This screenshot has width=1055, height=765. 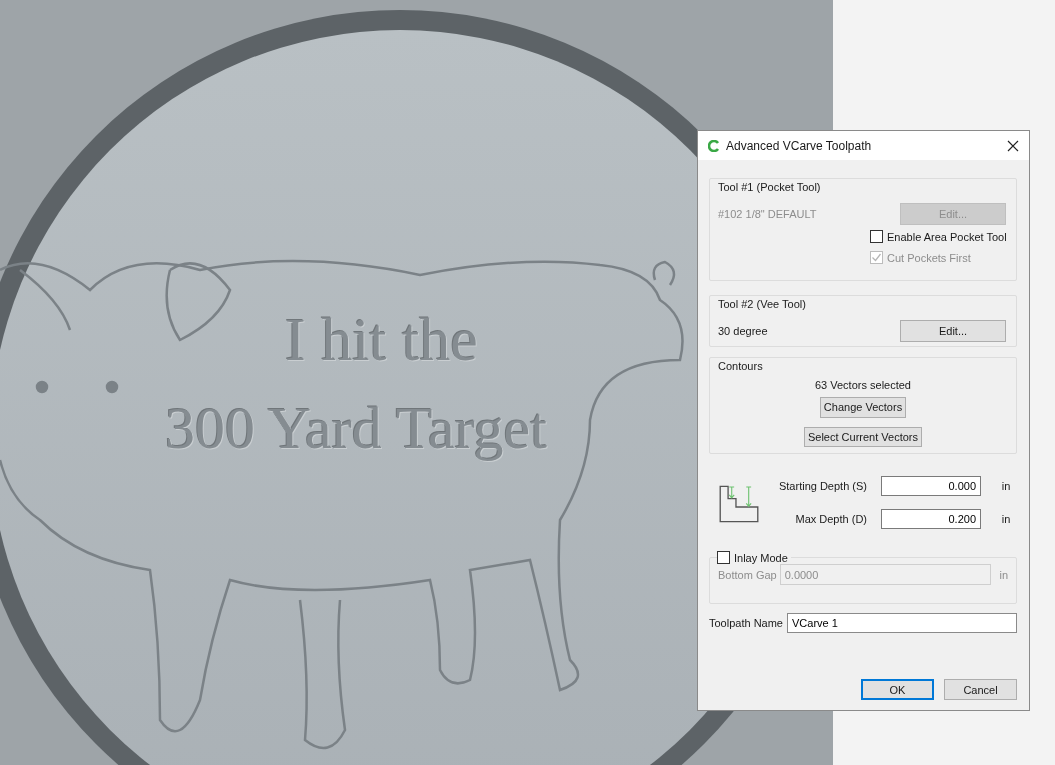 I want to click on tool-name: 30 degree, so click(x=743, y=331).